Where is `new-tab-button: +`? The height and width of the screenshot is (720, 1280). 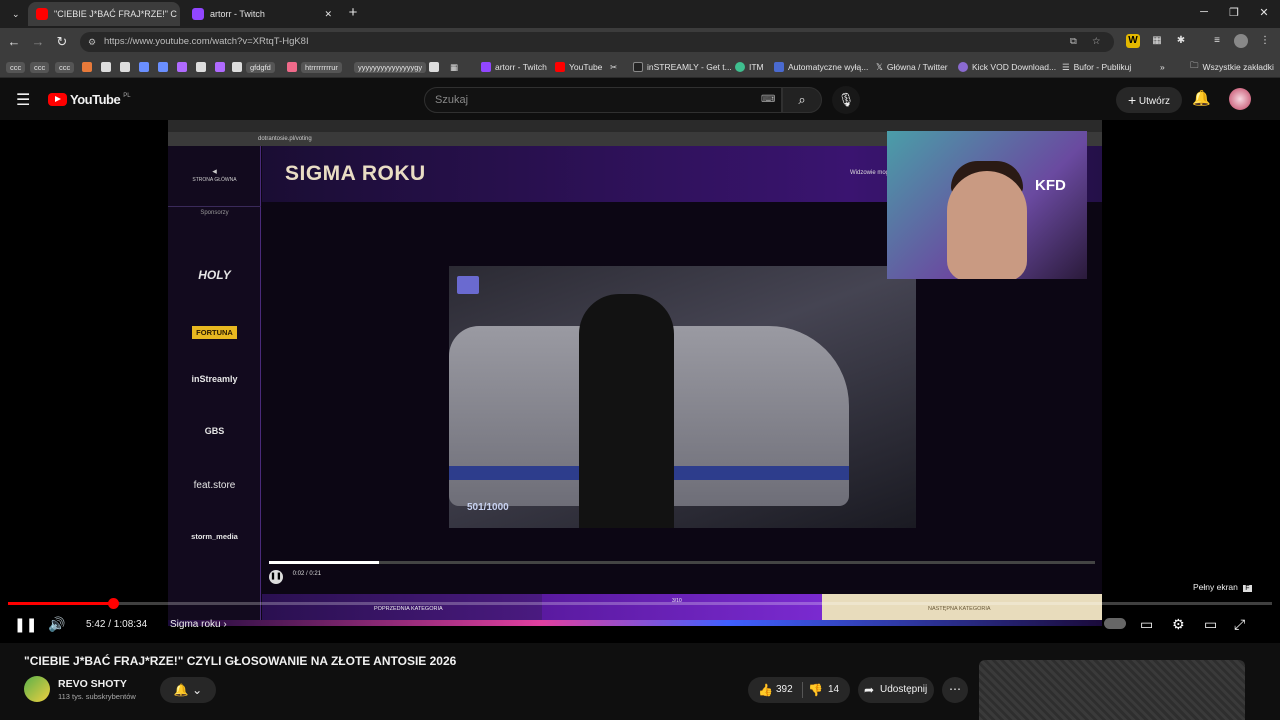 new-tab-button: + is located at coordinates (353, 12).